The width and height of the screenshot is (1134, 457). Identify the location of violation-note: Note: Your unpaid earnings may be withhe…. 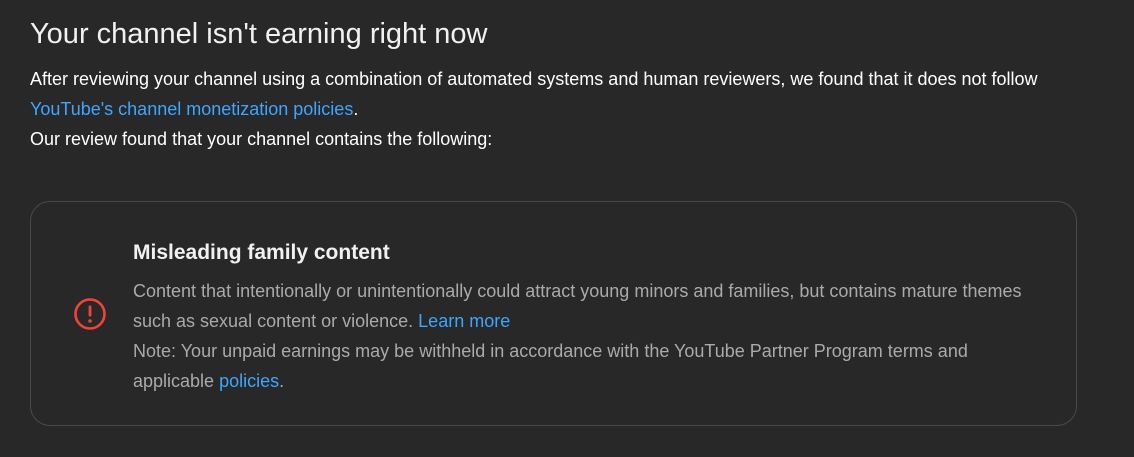
(590, 366).